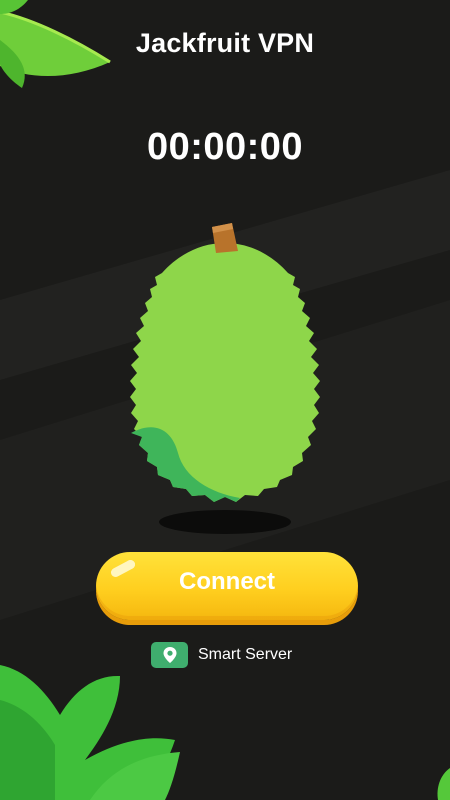 The height and width of the screenshot is (800, 450). Describe the element at coordinates (90, 732) in the screenshot. I see `bottom-left-leaf-icon` at that location.